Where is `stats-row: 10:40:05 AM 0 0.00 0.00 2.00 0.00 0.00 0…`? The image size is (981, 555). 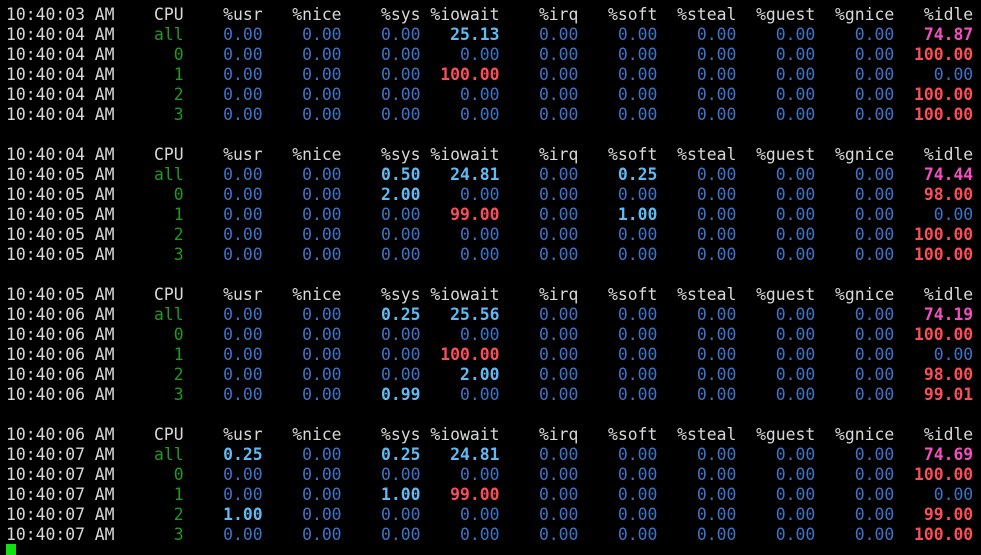 stats-row: 10:40:05 AM 0 0.00 0.00 2.00 0.00 0.00 0… is located at coordinates (493, 195).